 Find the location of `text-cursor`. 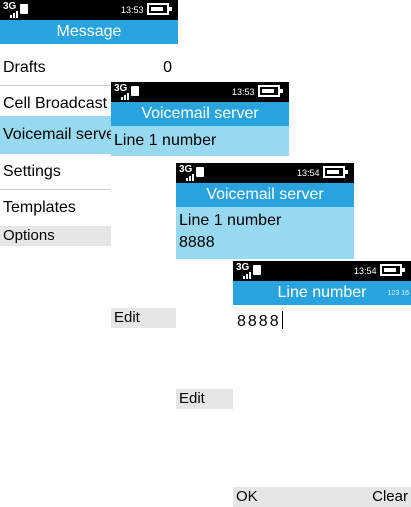

text-cursor is located at coordinates (282, 320).